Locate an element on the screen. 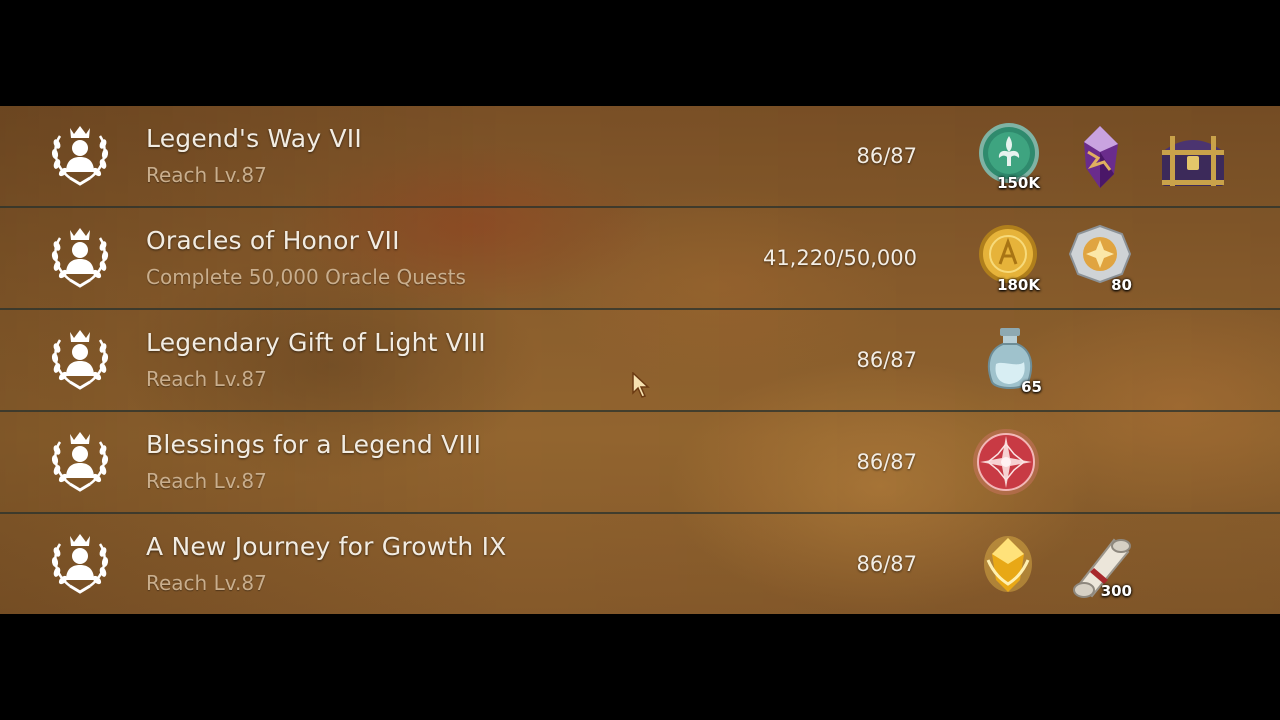 This screenshot has width=1280, height=720. reward-item: 150K is located at coordinates (1009, 157).